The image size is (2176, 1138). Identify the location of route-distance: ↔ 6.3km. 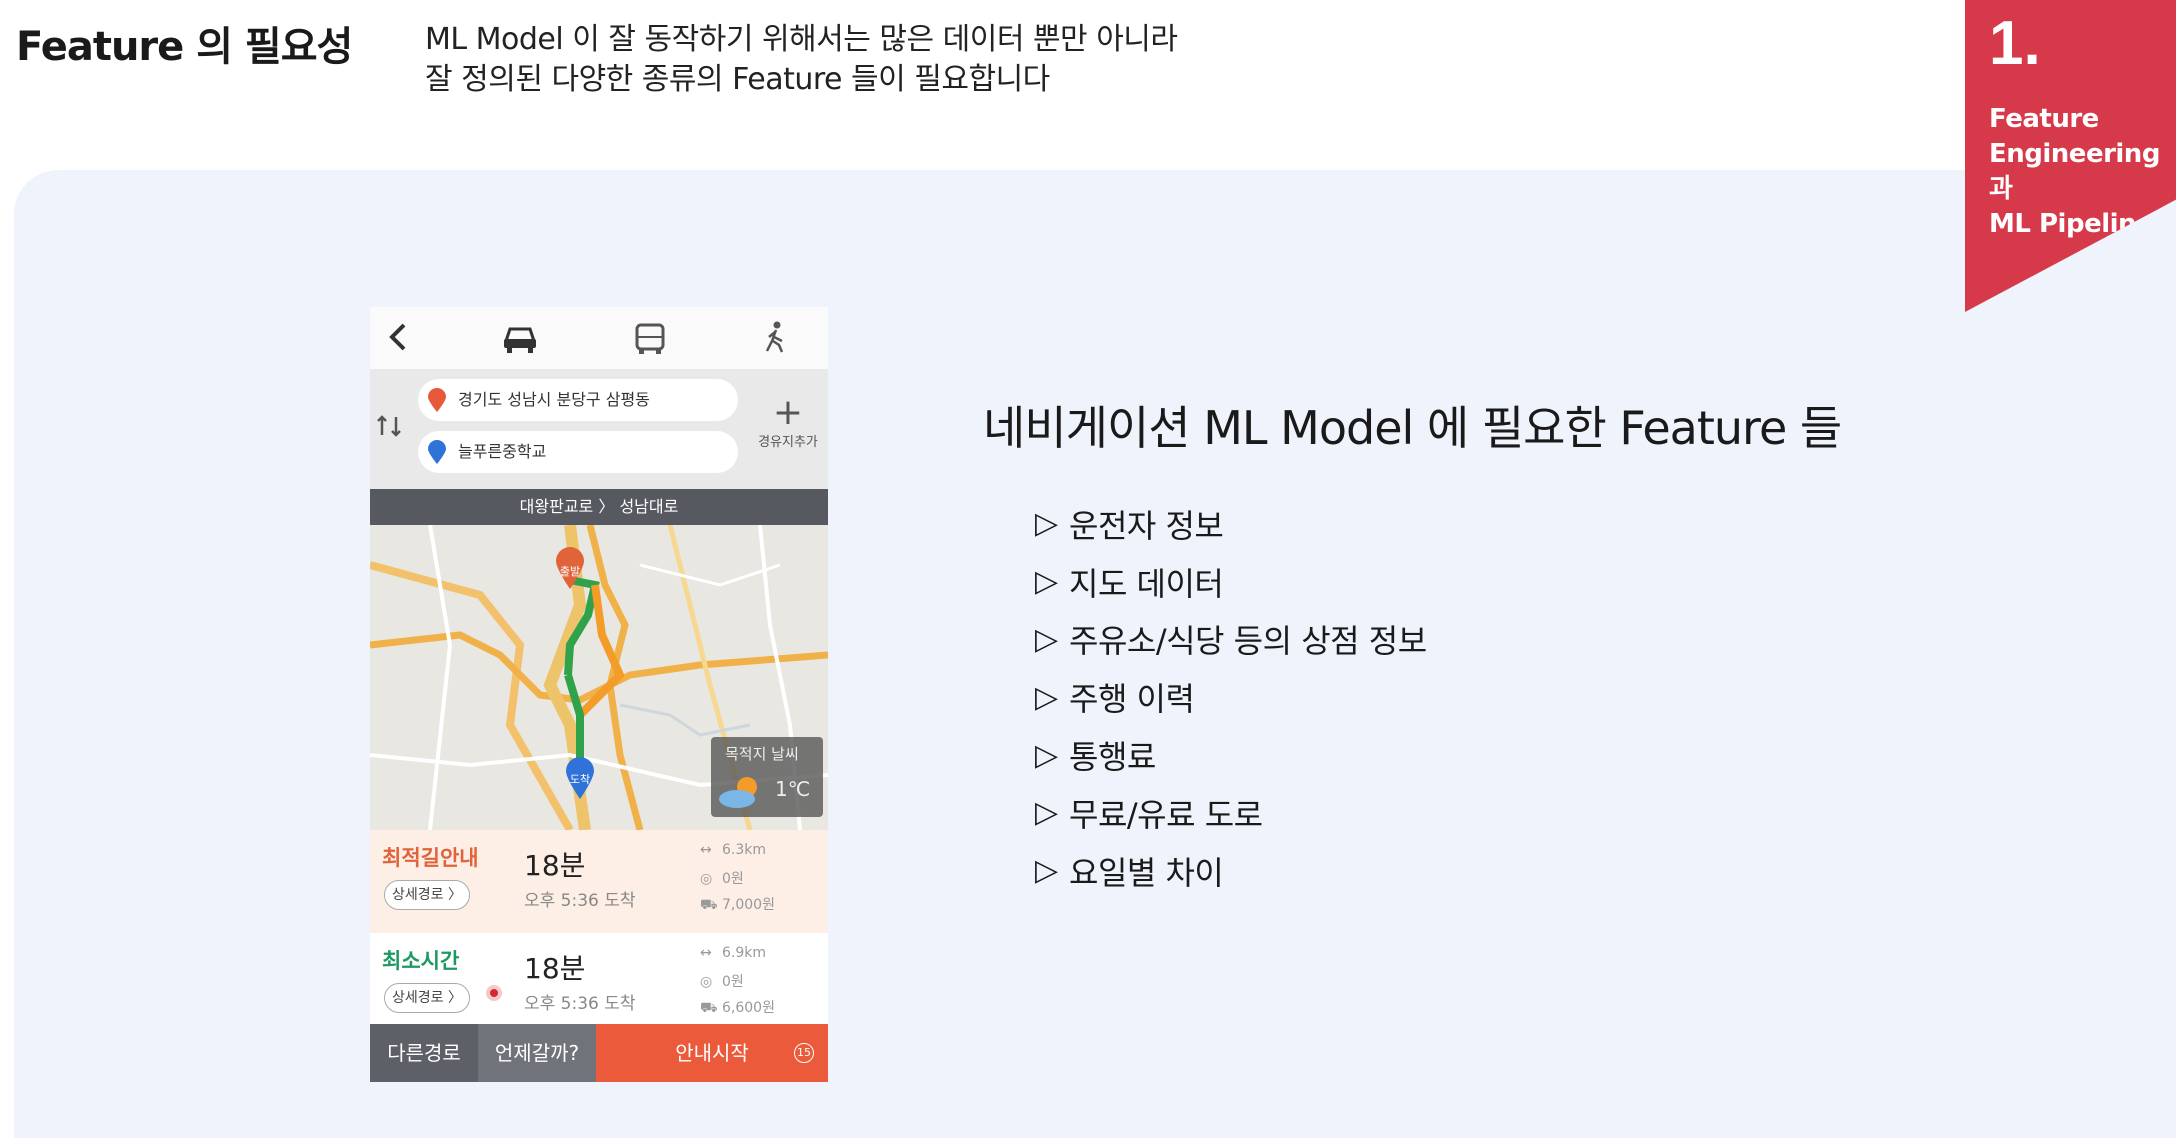
(733, 850).